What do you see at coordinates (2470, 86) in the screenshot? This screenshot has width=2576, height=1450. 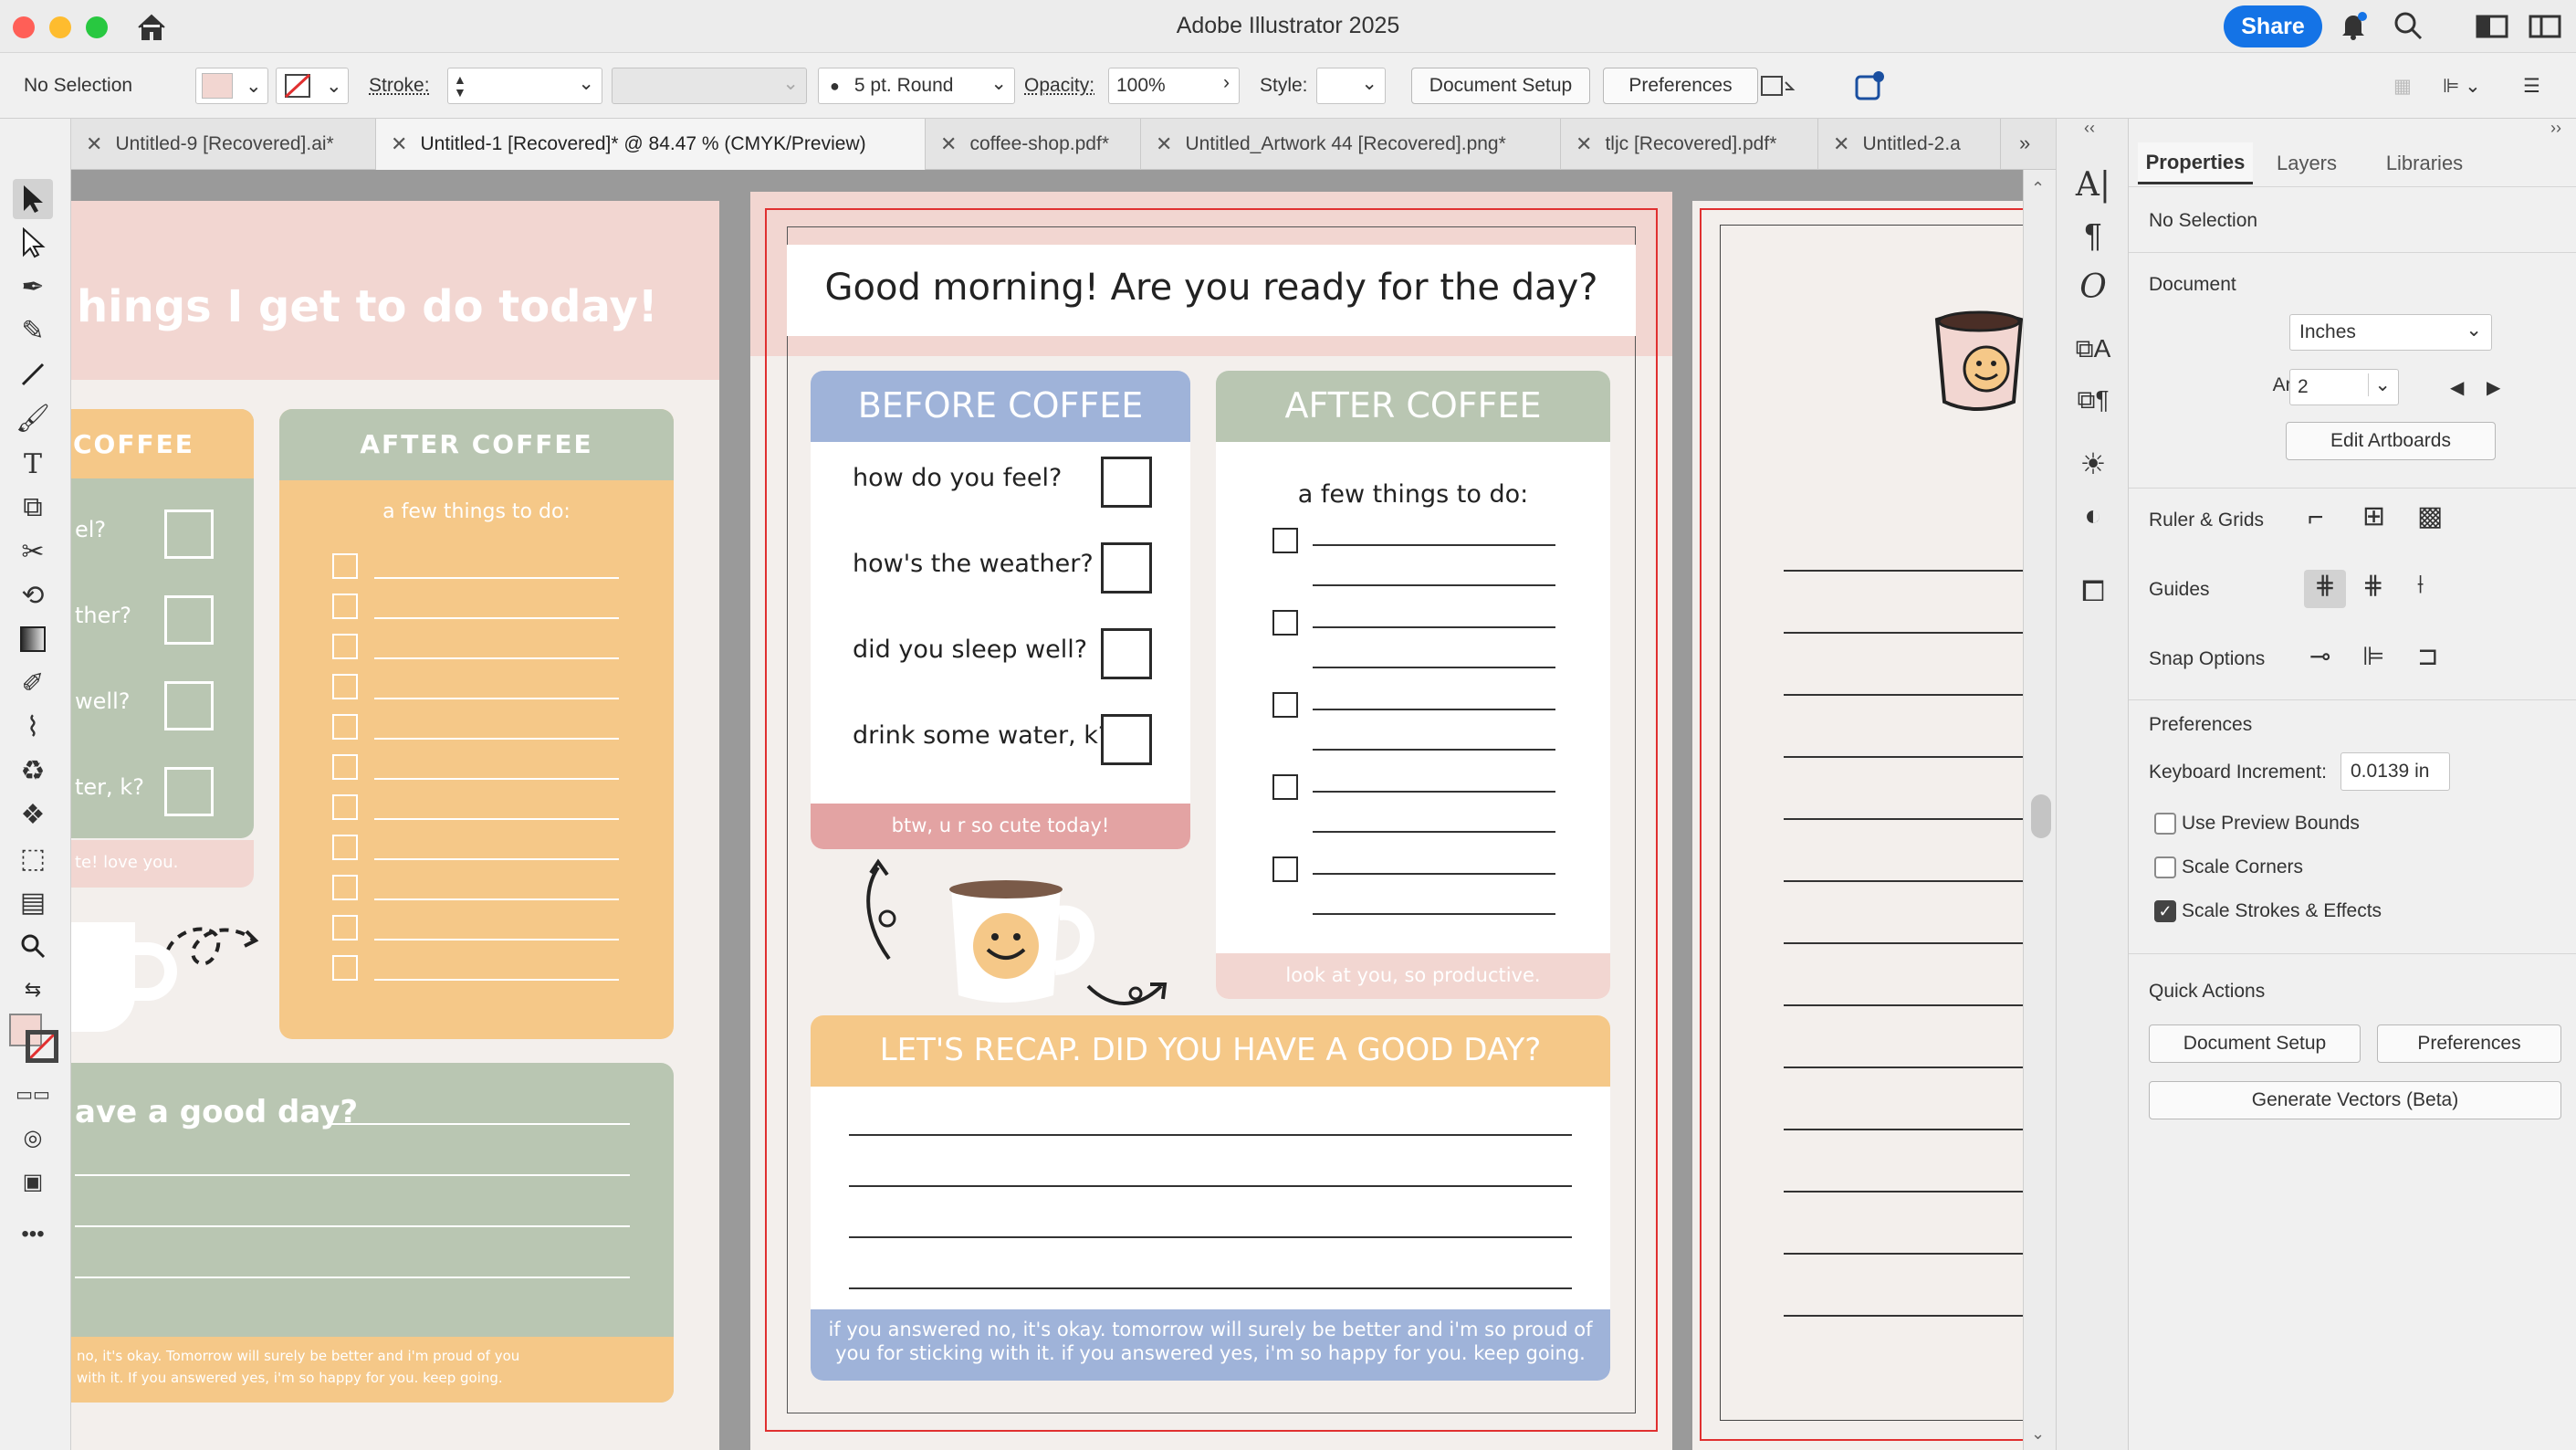 I see `distribute-icon: ⊫ ⌄` at bounding box center [2470, 86].